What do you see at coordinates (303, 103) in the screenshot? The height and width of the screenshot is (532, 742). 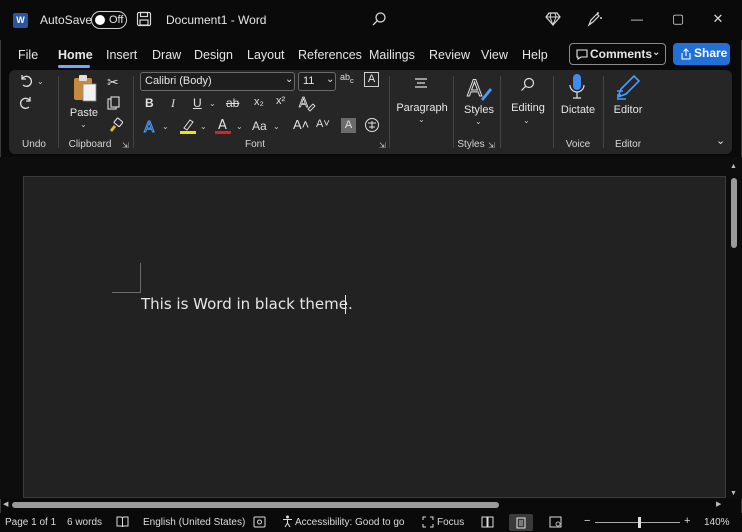 I see `svg-text: A` at bounding box center [303, 103].